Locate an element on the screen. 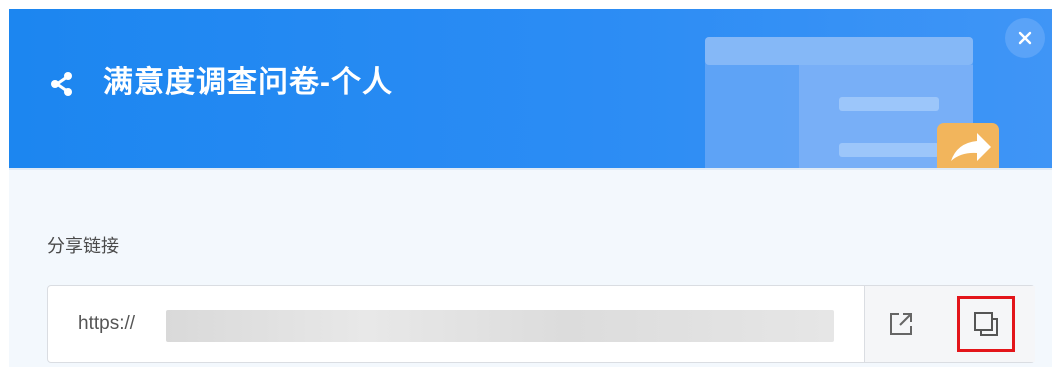  share-forward-illustration is located at coordinates (852, 102).